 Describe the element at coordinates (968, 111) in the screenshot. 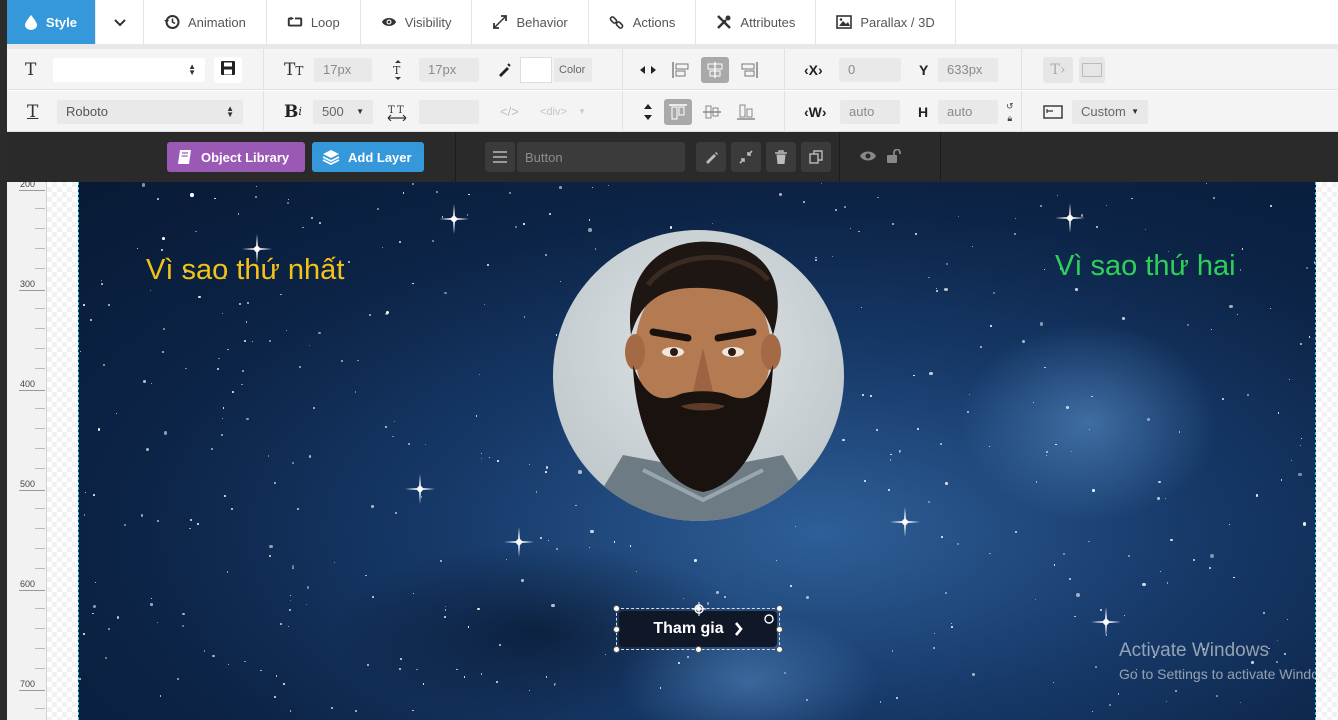

I see `height-input: auto` at that location.